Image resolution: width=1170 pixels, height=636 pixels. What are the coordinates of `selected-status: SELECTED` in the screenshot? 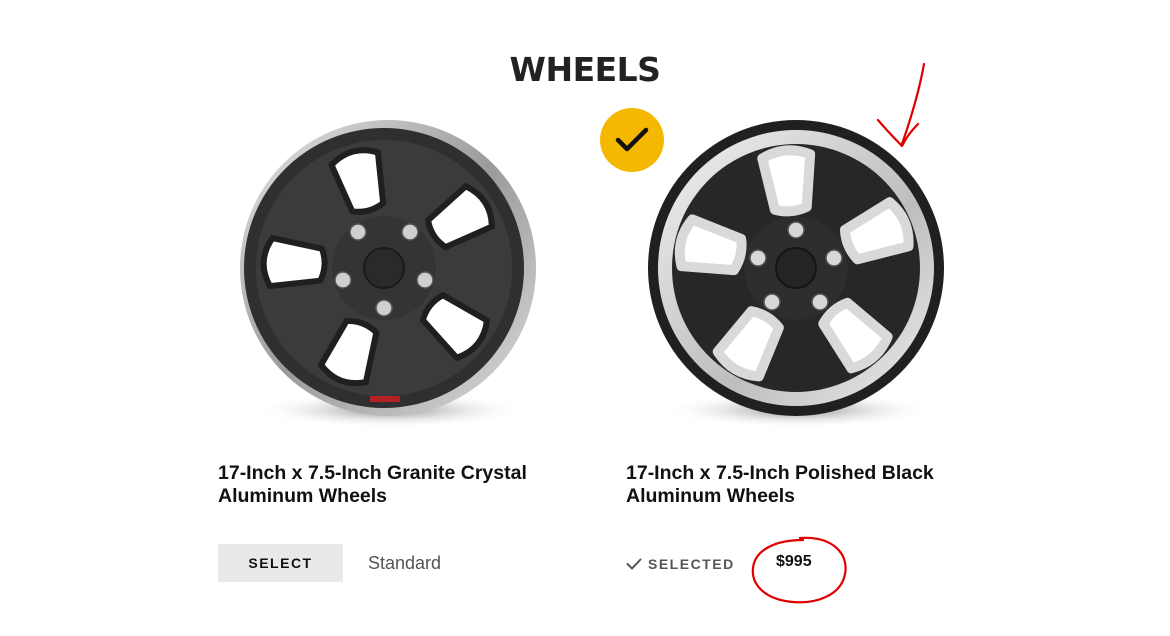 It's located at (680, 564).